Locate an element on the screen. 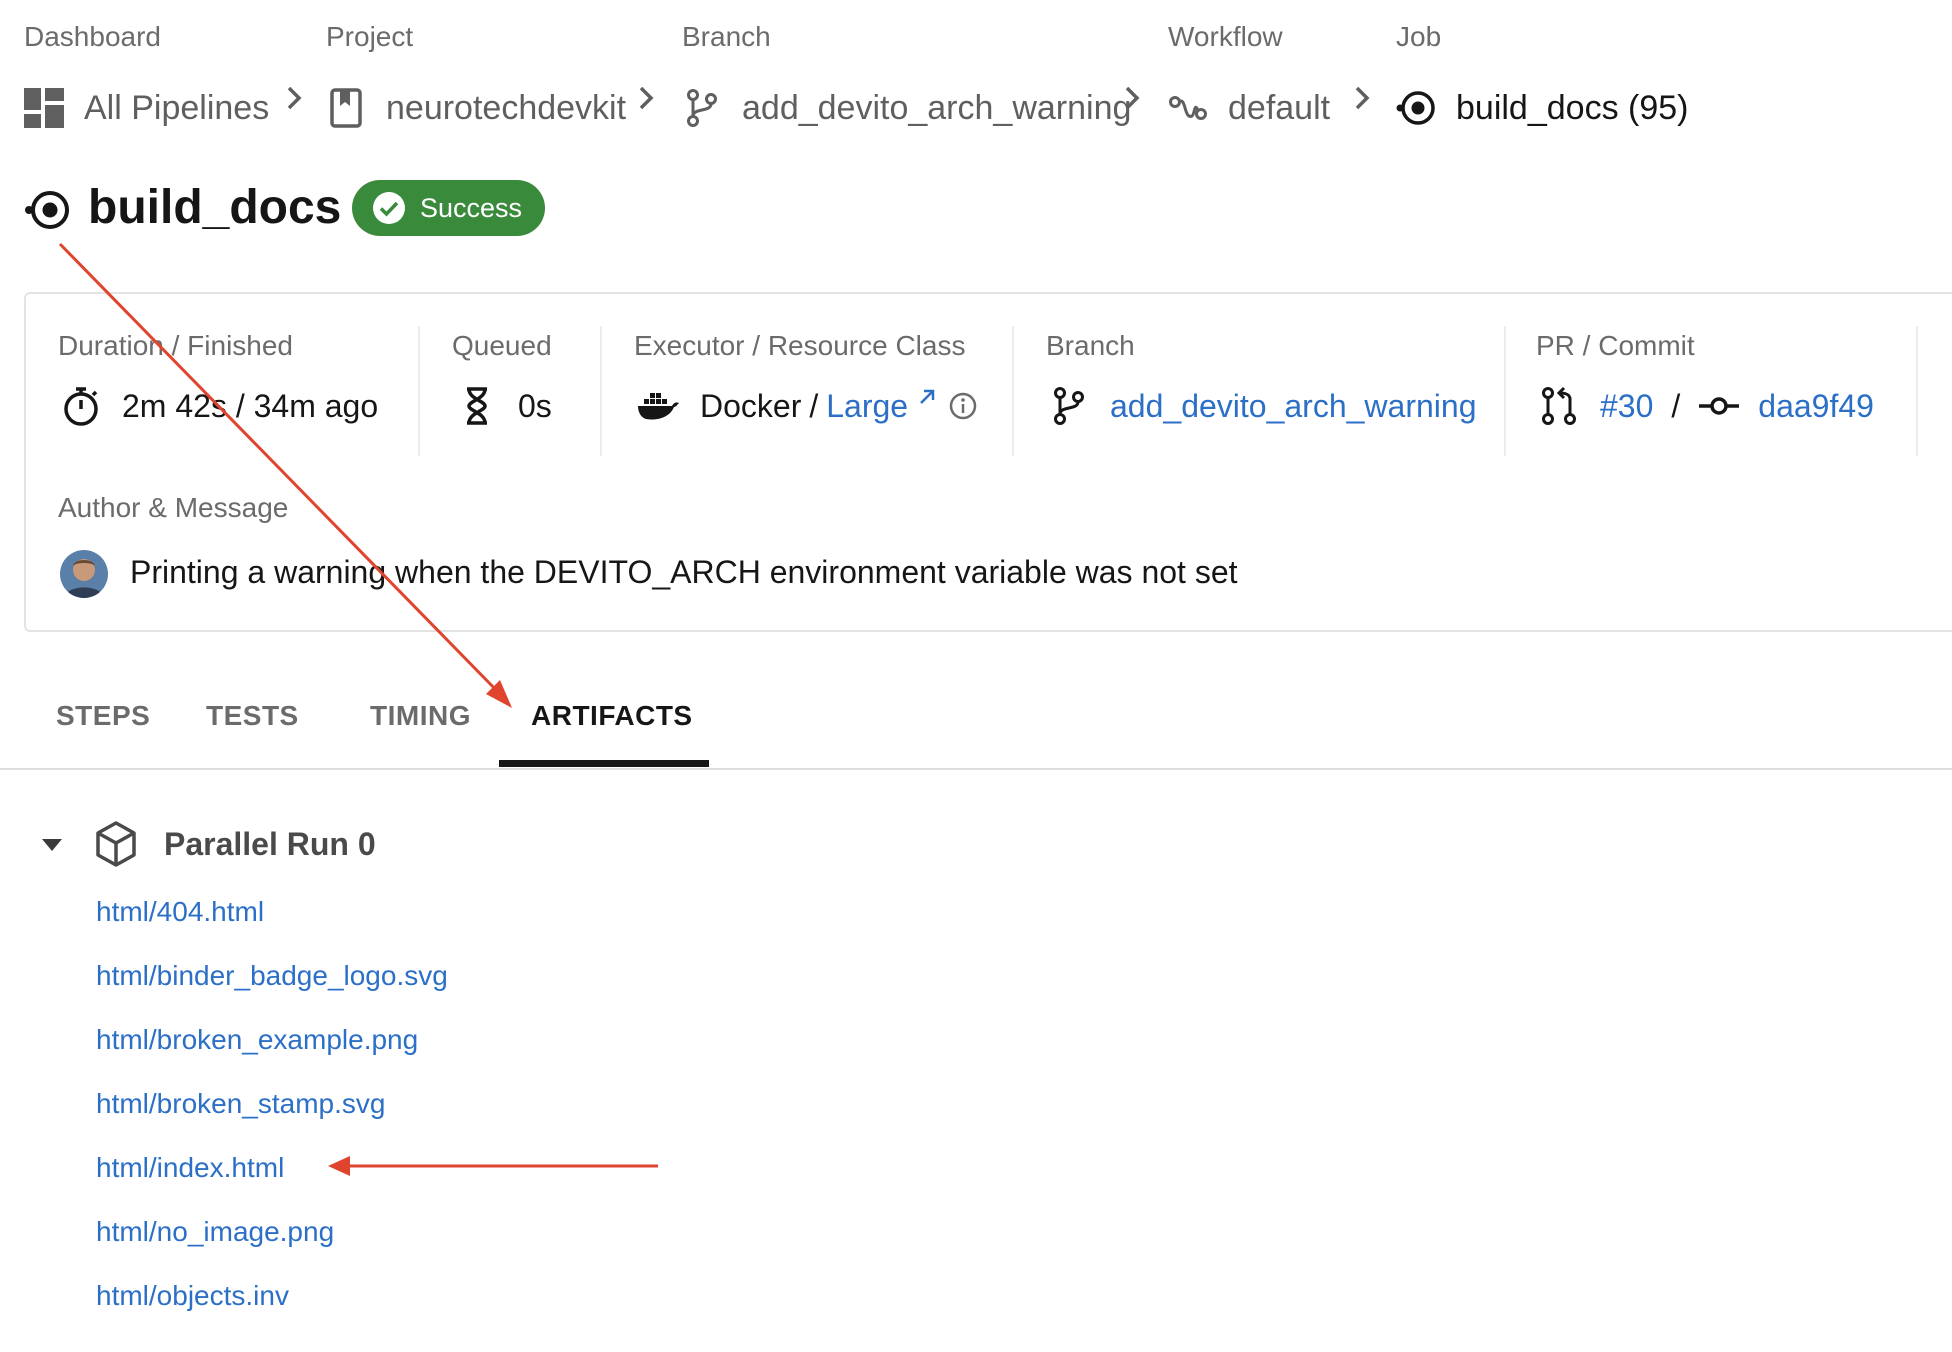 The height and width of the screenshot is (1352, 1952). pr-commit-value: #30 / daa9f49 is located at coordinates (1706, 406).